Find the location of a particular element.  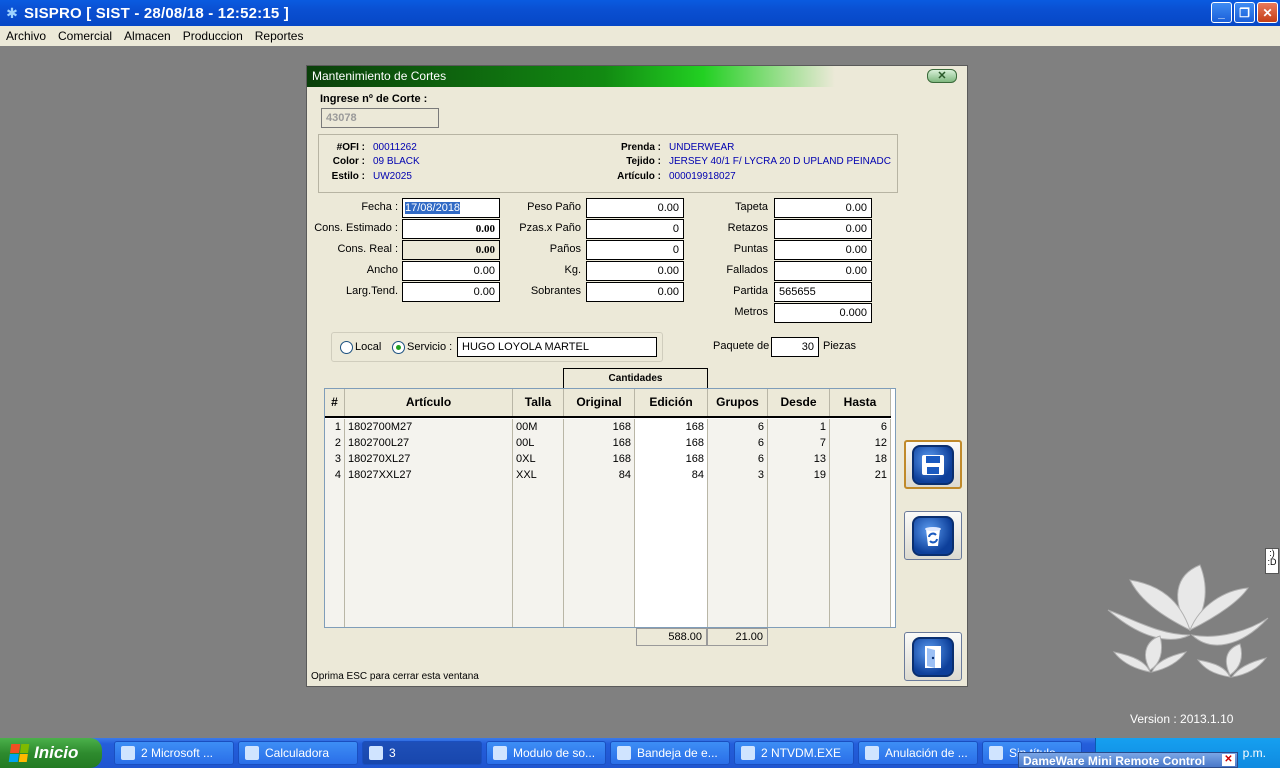

close-button: ✕ is located at coordinates (1267, 12).